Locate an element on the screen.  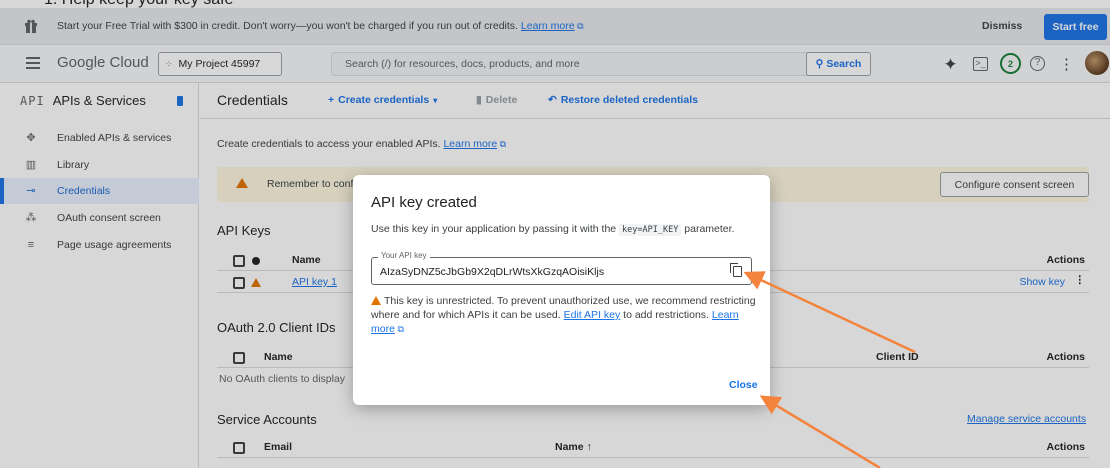
api-key-value: AIzaSyDNZ5cJbGb9X2qDLrWtsXkGzqAOisiKljs is located at coordinates (492, 272).